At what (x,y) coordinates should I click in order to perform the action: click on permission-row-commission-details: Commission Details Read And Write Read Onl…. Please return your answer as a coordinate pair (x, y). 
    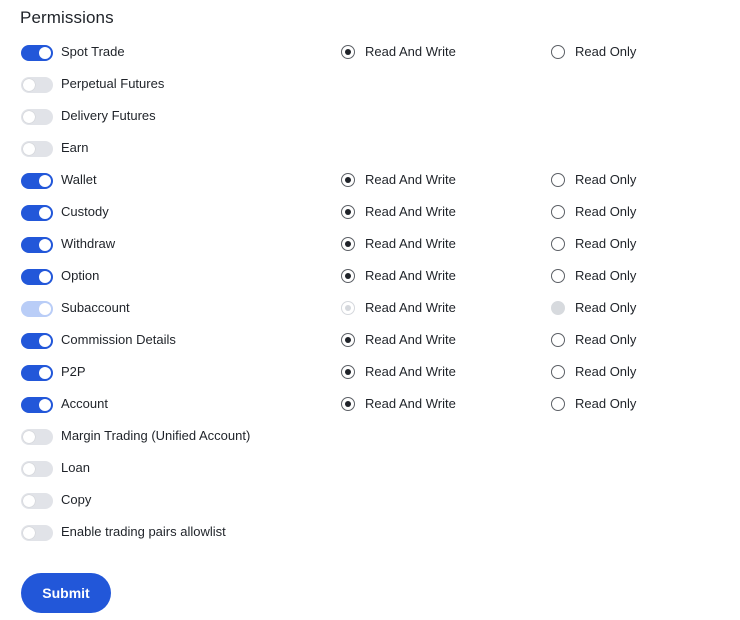
    Looking at the image, I should click on (370, 340).